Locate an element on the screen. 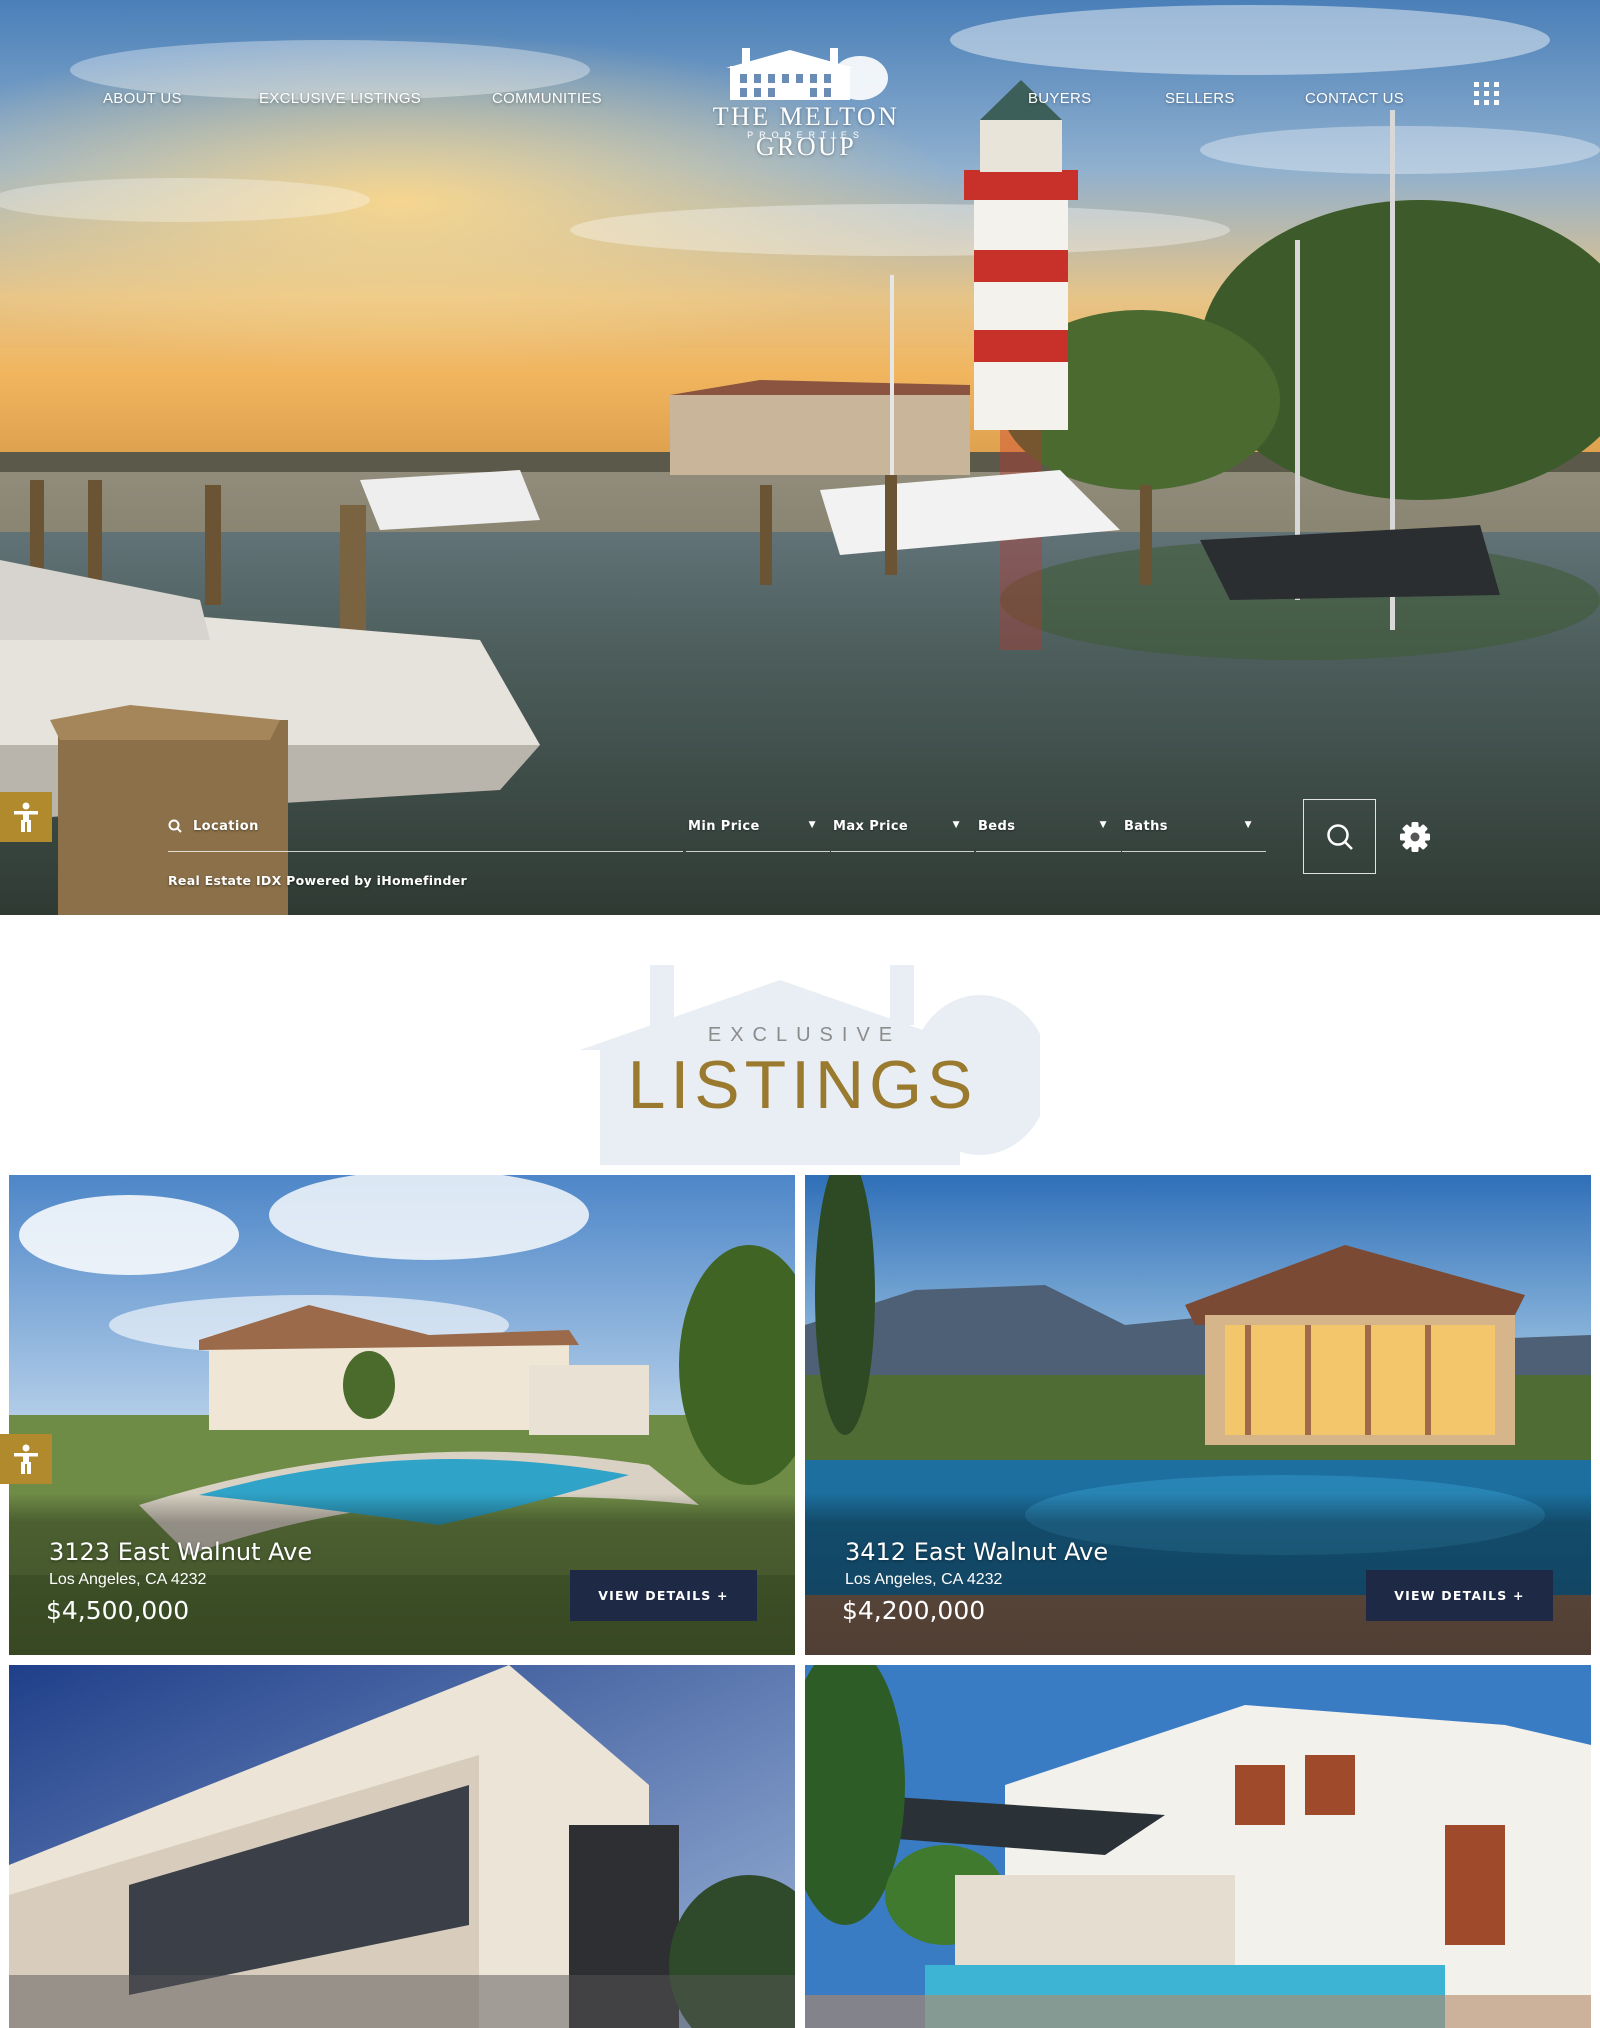  location-input: Location is located at coordinates (425, 831).